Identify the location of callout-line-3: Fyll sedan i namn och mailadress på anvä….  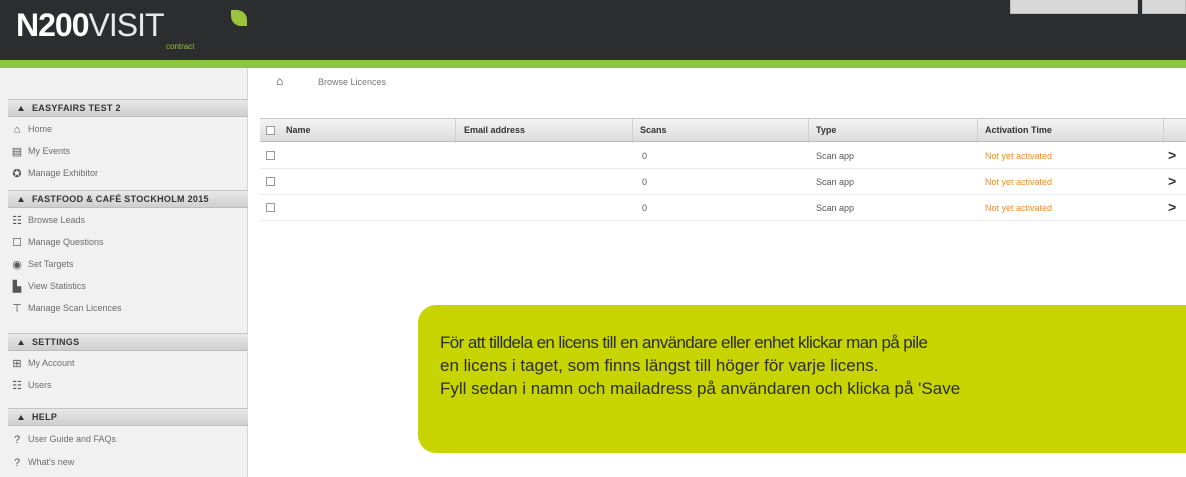
(700, 388).